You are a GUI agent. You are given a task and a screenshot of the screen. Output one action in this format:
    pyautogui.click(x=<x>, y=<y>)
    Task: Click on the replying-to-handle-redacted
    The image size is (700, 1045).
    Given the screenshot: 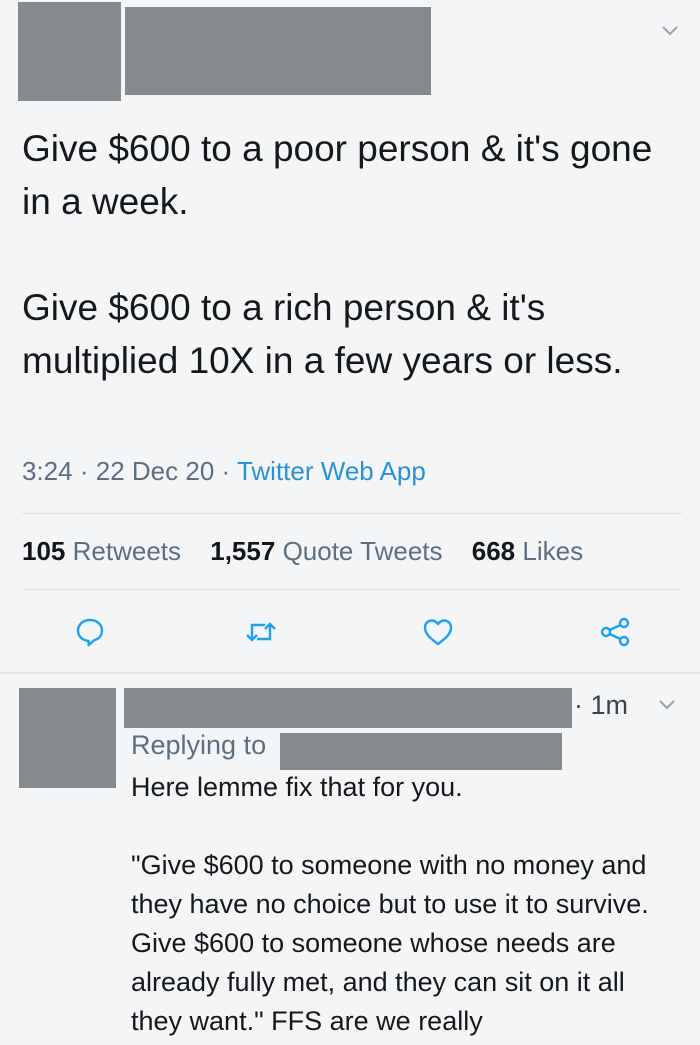 What is the action you would take?
    pyautogui.click(x=421, y=751)
    